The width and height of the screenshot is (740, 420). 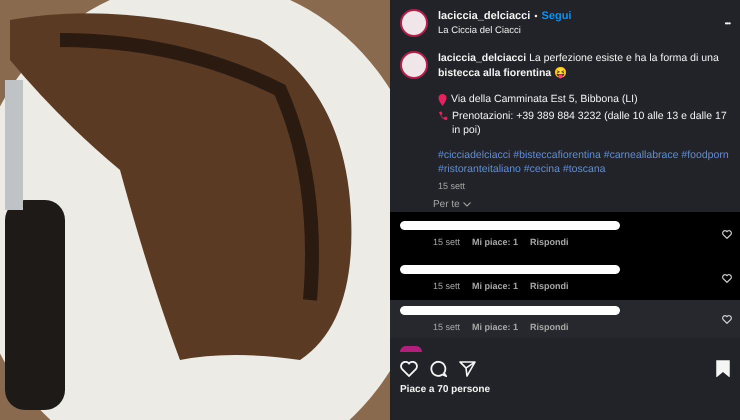 What do you see at coordinates (723, 368) in the screenshot?
I see `bookmark-icon` at bounding box center [723, 368].